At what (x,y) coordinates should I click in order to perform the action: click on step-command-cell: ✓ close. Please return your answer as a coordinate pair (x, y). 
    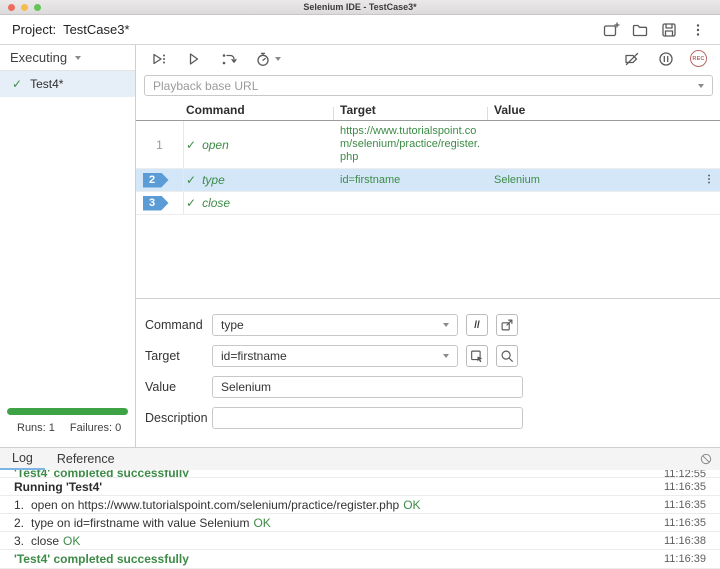
    Looking at the image, I should click on (261, 203).